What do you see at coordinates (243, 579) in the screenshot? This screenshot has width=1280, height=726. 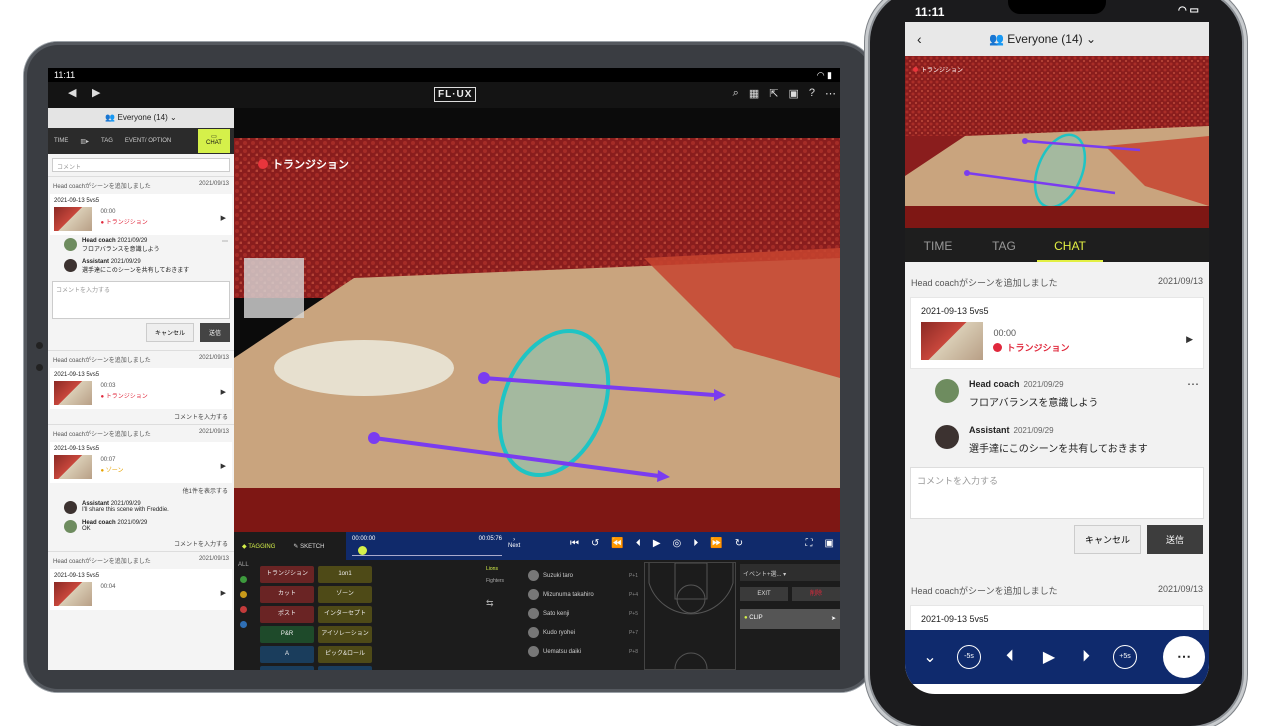 I see `green-filter` at bounding box center [243, 579].